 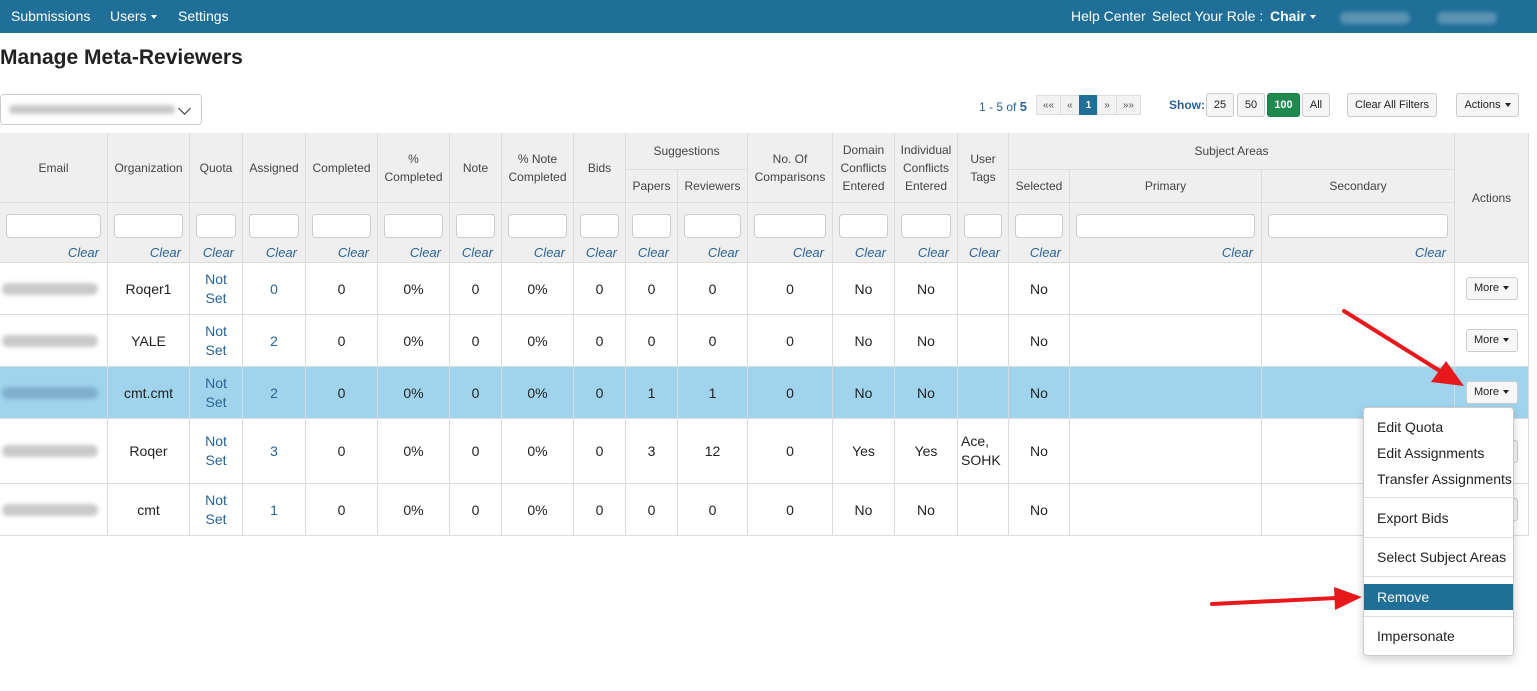 I want to click on annotation-arrow-to-remove, so click(x=1286, y=598).